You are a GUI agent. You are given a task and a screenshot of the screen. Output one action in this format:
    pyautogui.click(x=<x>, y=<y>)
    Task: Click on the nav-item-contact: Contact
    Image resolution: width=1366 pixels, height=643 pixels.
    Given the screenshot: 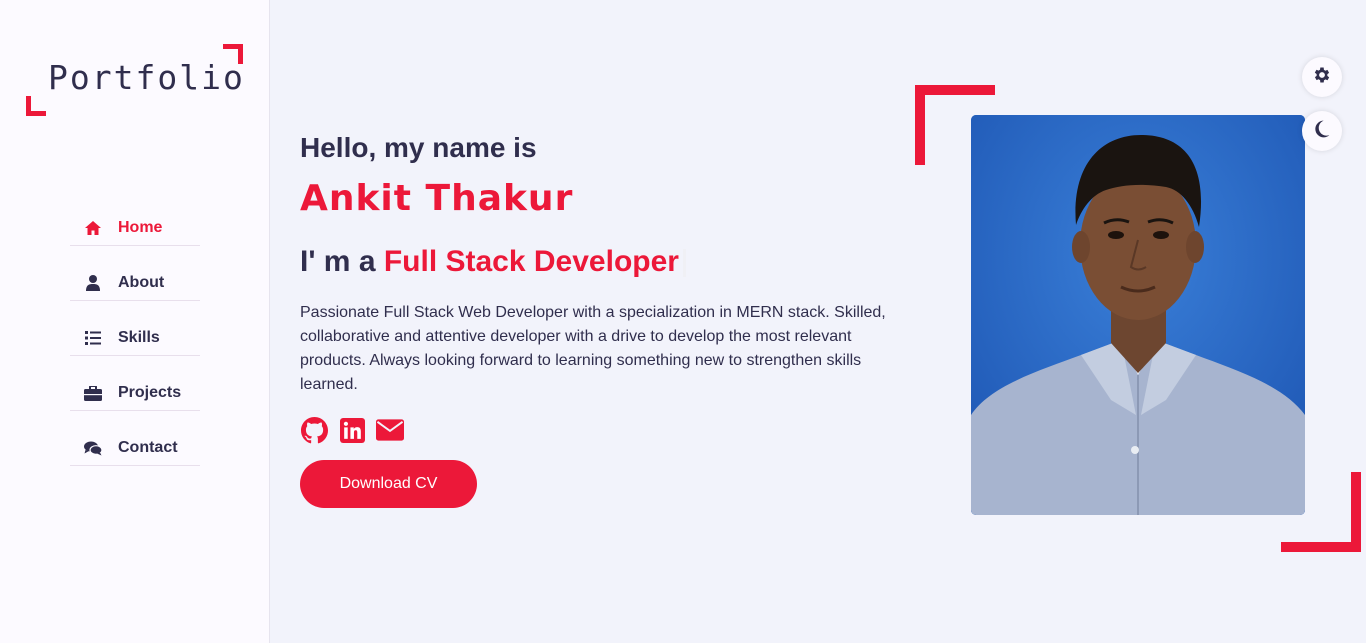 What is the action you would take?
    pyautogui.click(x=135, y=438)
    